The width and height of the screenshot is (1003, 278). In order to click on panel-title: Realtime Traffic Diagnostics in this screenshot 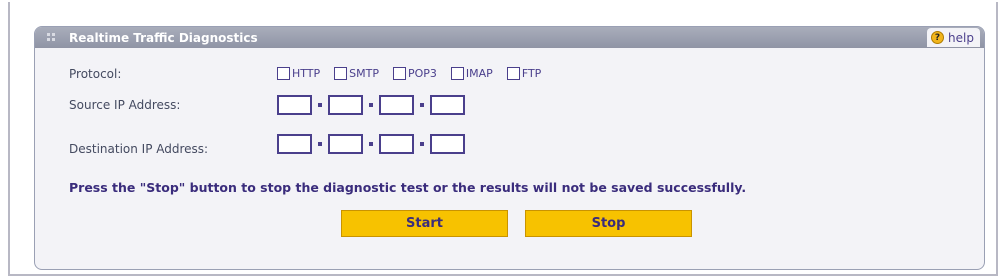, I will do `click(163, 37)`.